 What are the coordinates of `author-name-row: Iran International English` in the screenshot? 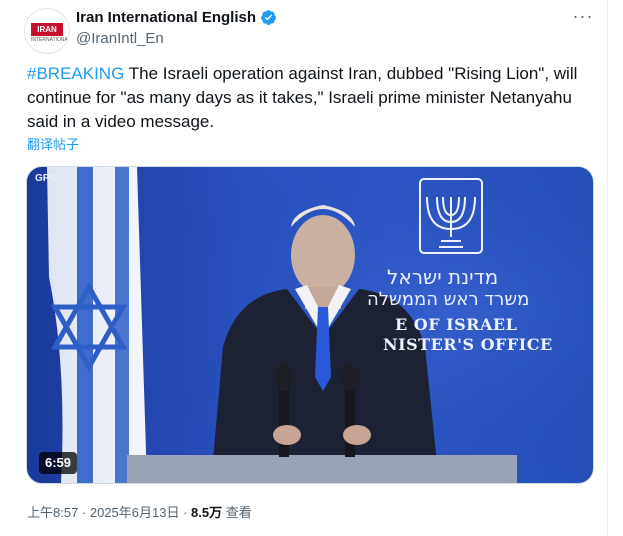 It's located at (176, 17).